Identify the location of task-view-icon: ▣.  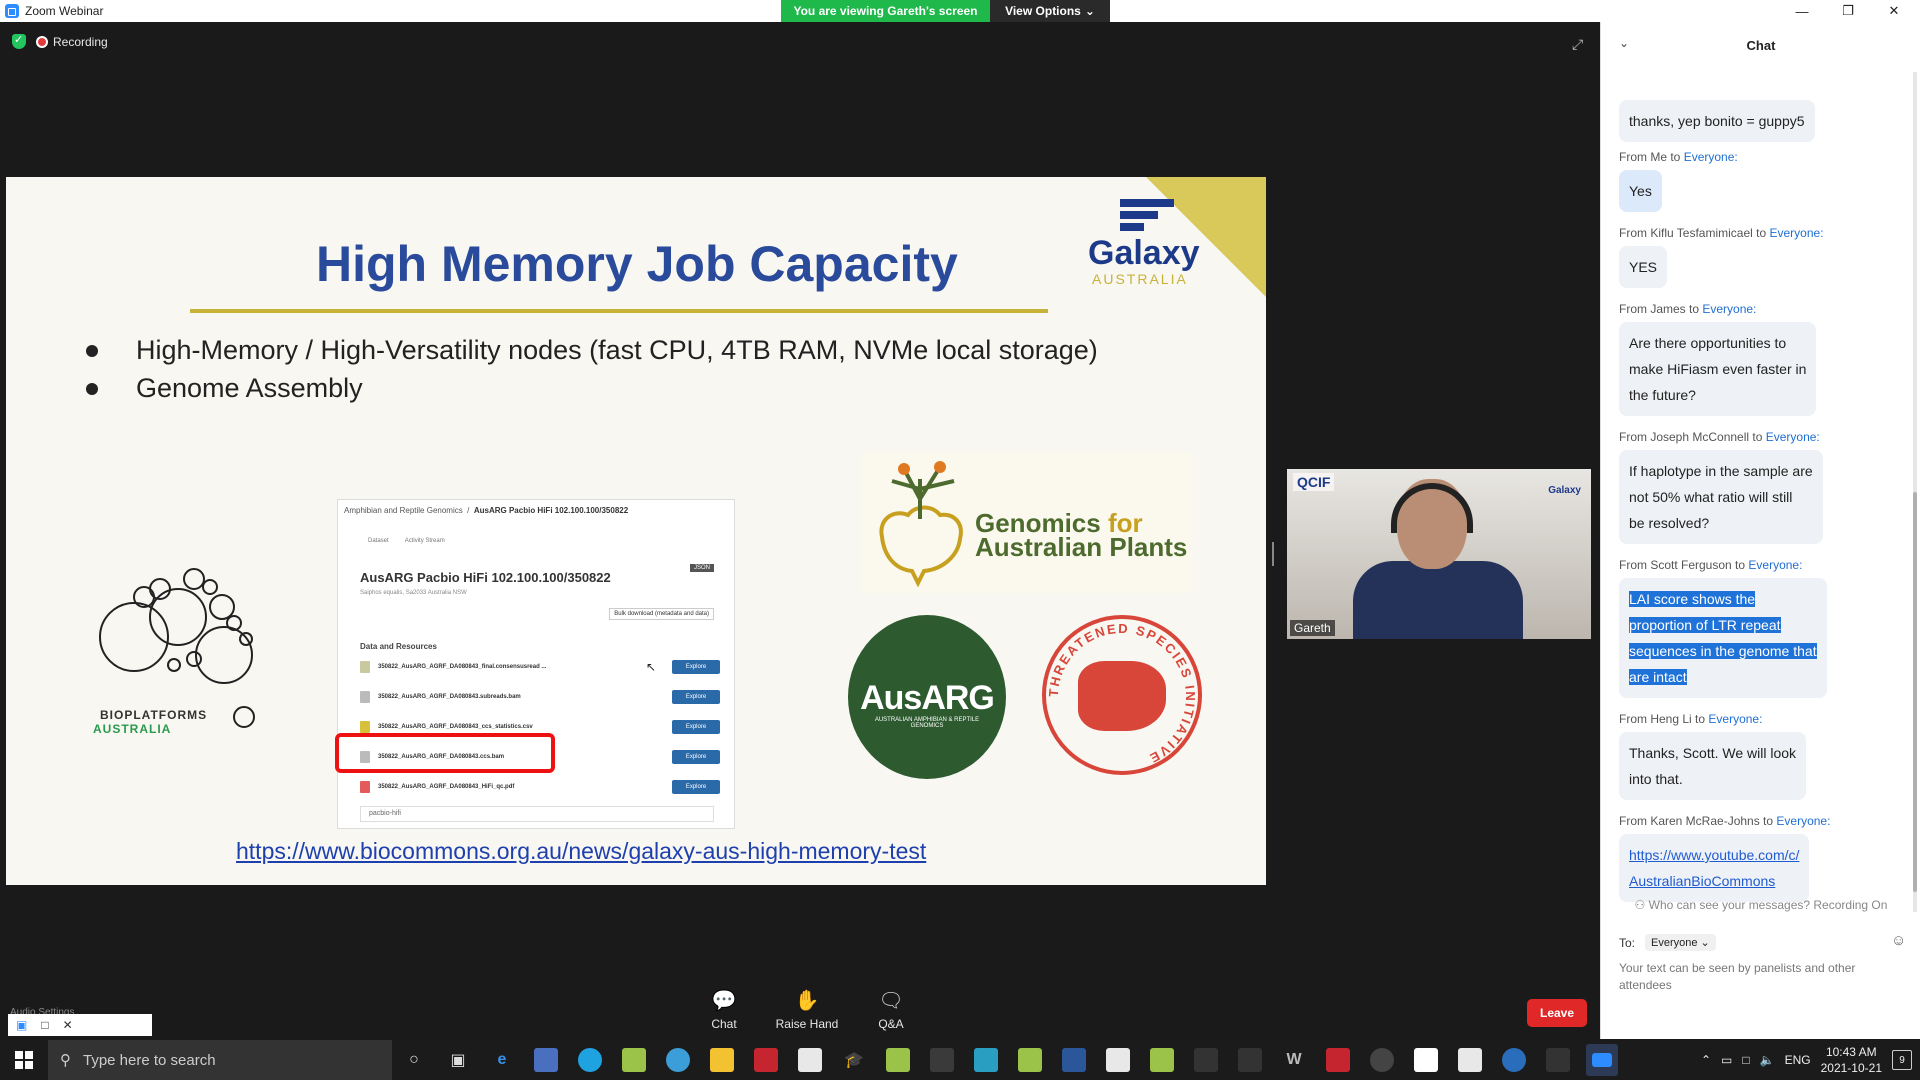
(458, 1060).